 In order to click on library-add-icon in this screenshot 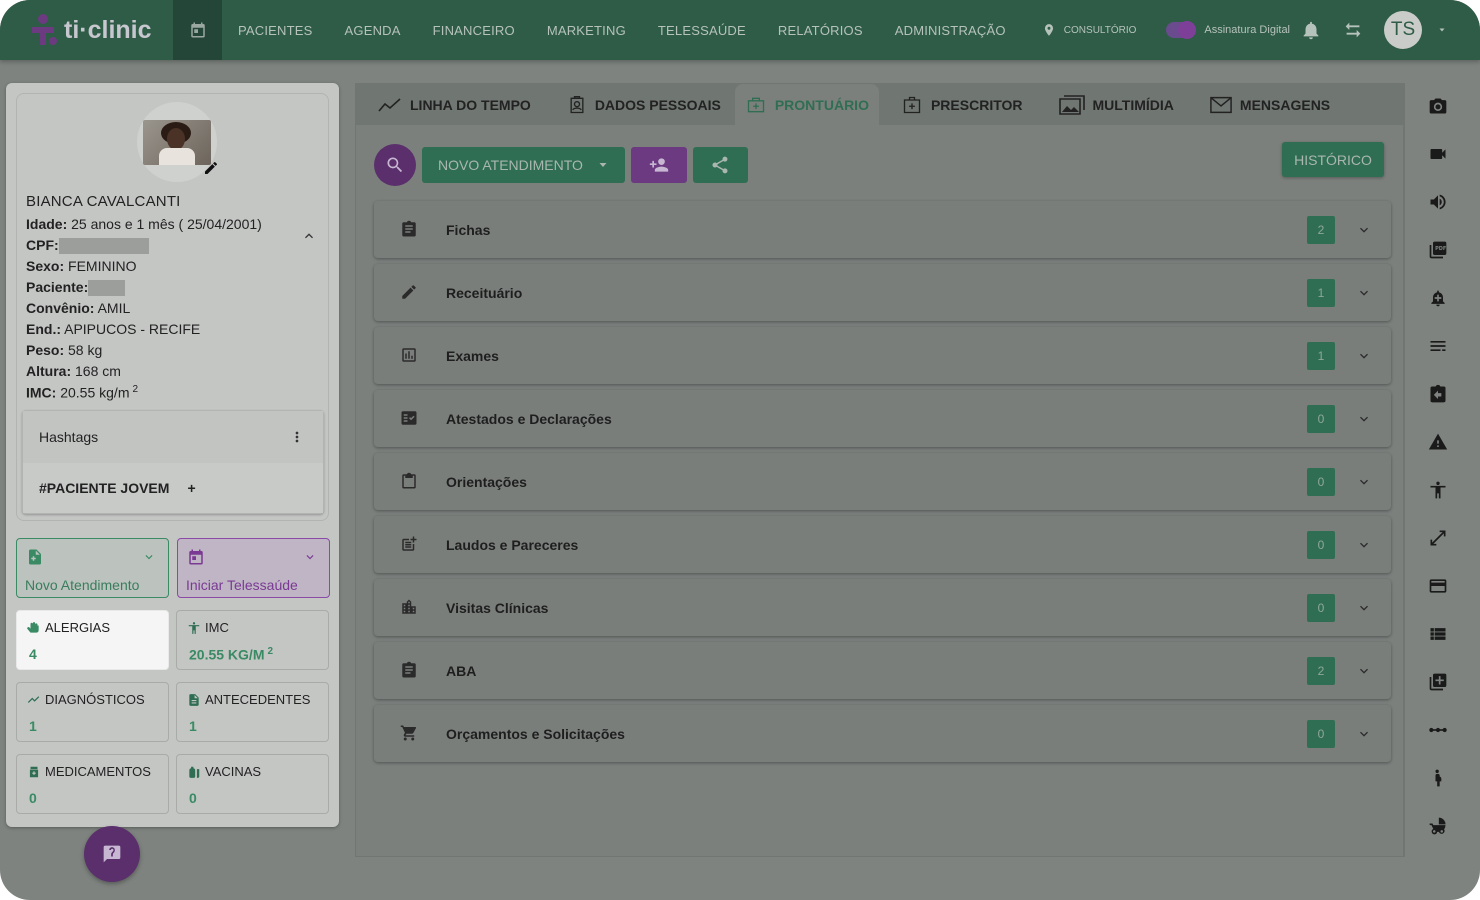, I will do `click(1438, 682)`.